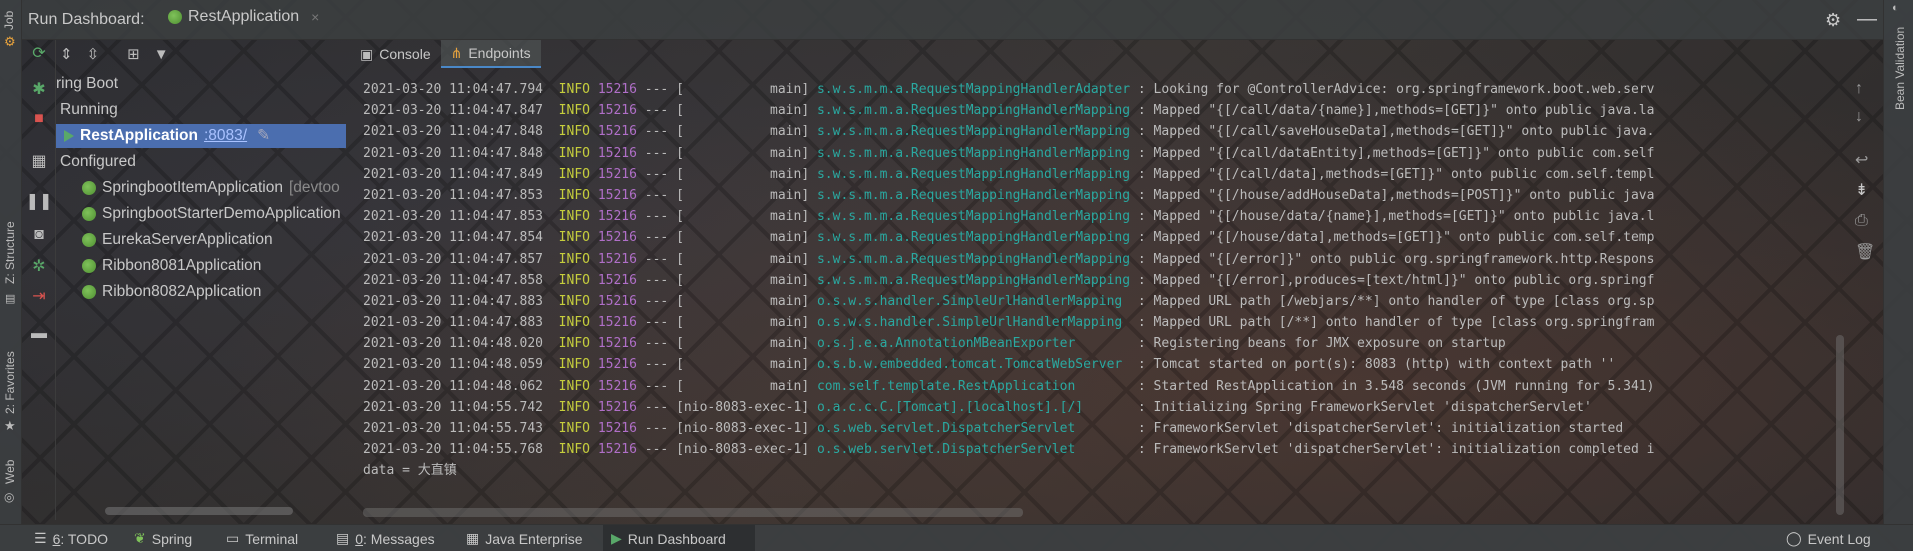  What do you see at coordinates (314, 187) in the screenshot?
I see `devtools-suffix: [devtoo` at bounding box center [314, 187].